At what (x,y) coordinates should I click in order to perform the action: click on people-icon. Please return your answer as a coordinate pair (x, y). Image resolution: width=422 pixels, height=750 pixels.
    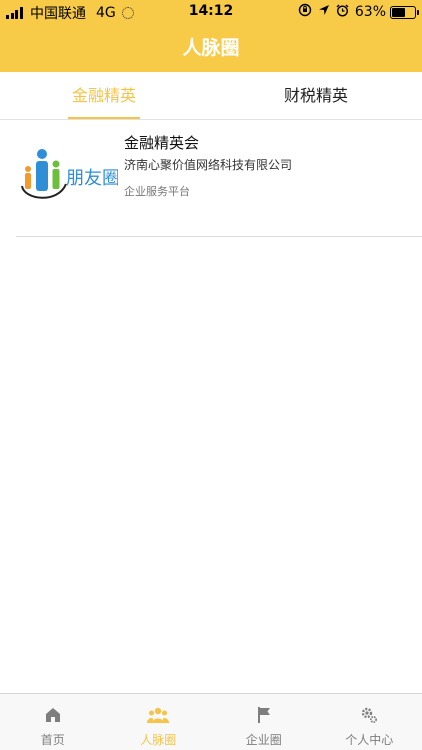
    Looking at the image, I should click on (158, 715).